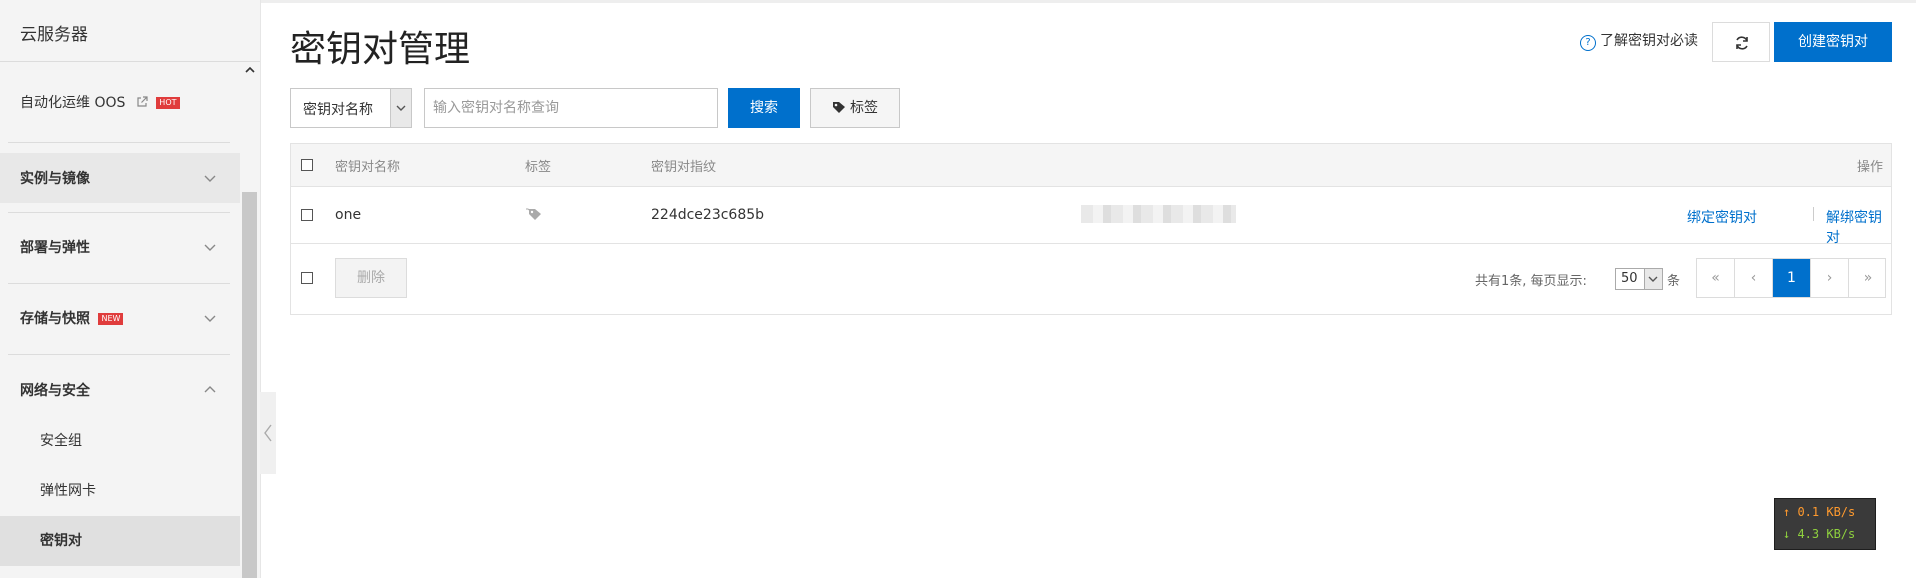 The width and height of the screenshot is (1916, 578). I want to click on table-footer: 删除 共有1条, 每页显示: 50 条 « ‹ 1 › », so click(1091, 279).